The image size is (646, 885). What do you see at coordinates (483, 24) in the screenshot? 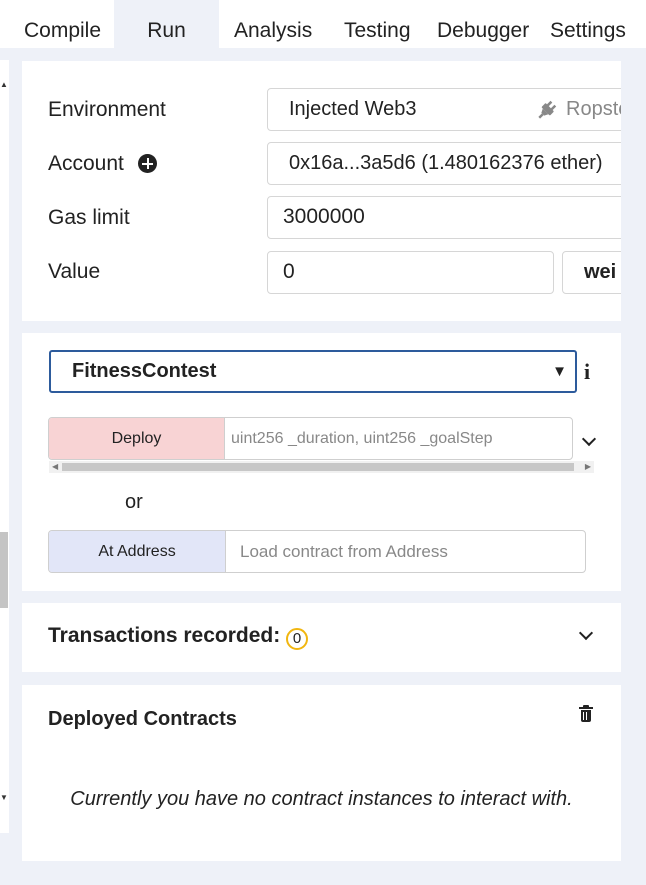
I see `tab-debugger: Debugger` at bounding box center [483, 24].